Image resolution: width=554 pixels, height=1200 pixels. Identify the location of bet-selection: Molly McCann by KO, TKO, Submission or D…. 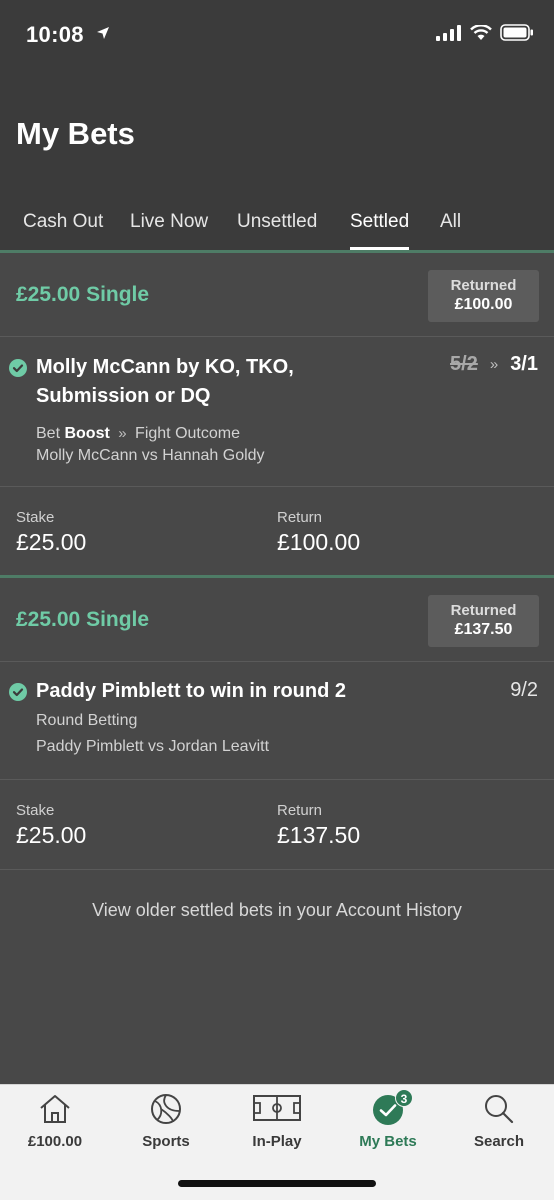
(277, 412).